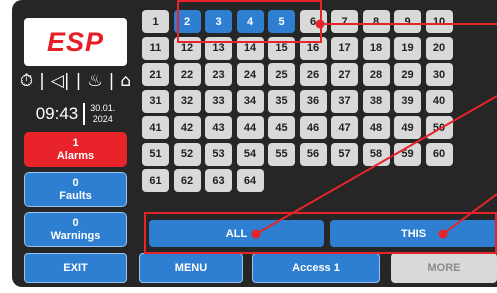 The image size is (497, 293). Describe the element at coordinates (344, 154) in the screenshot. I see `channel-cell-57: 57` at that location.